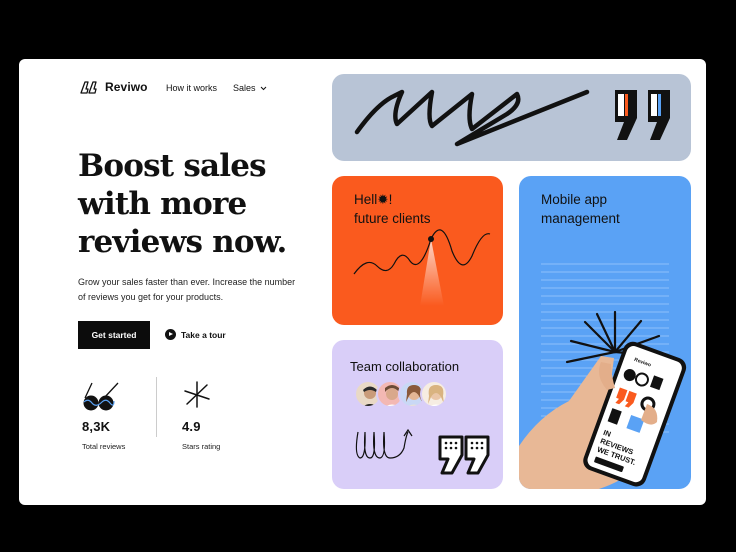  I want to click on team-collaboration-card: Team collaboration, so click(417, 414).